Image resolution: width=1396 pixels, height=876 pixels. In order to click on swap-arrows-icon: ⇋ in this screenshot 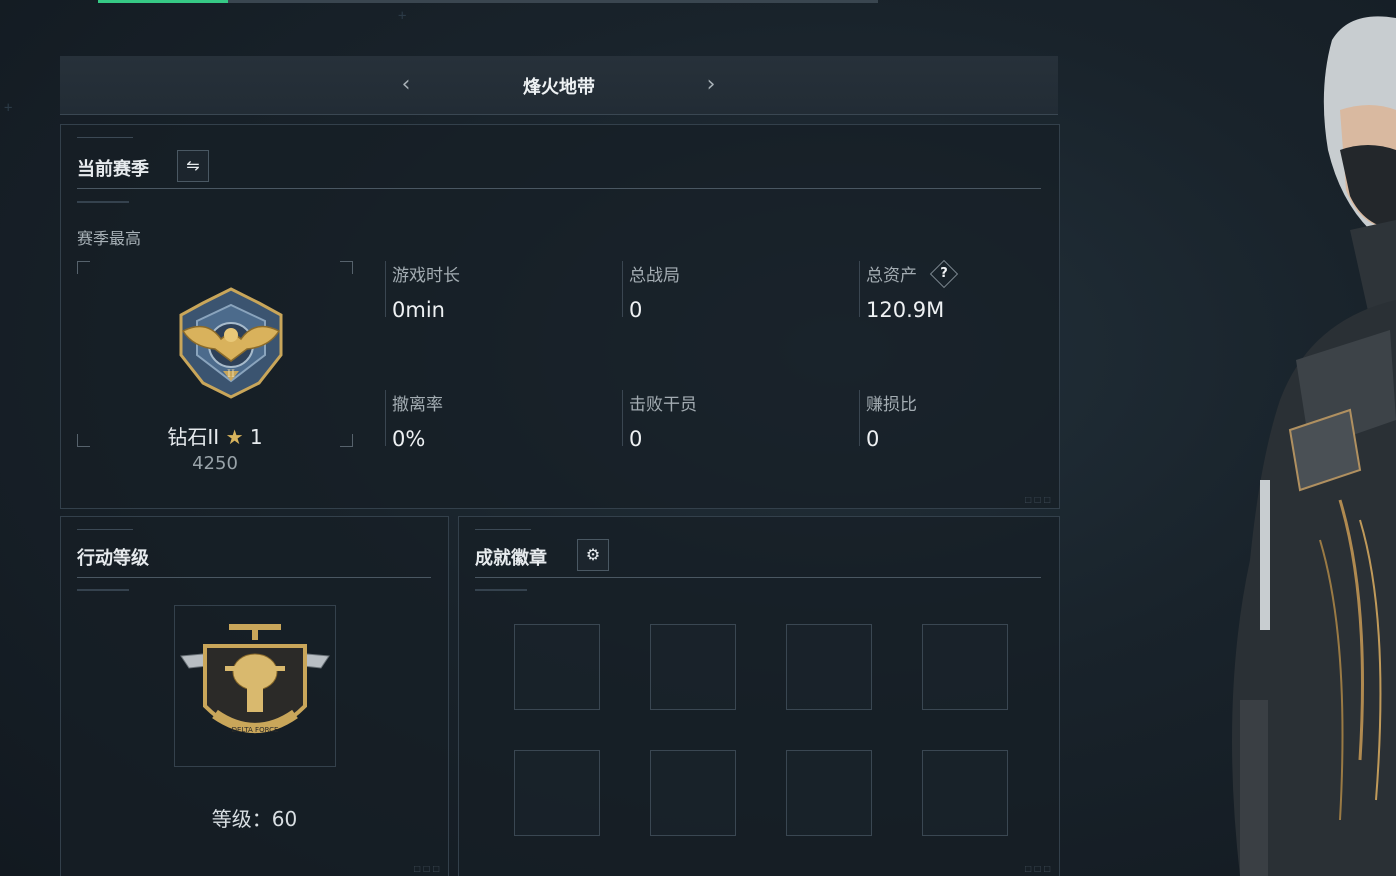, I will do `click(193, 166)`.